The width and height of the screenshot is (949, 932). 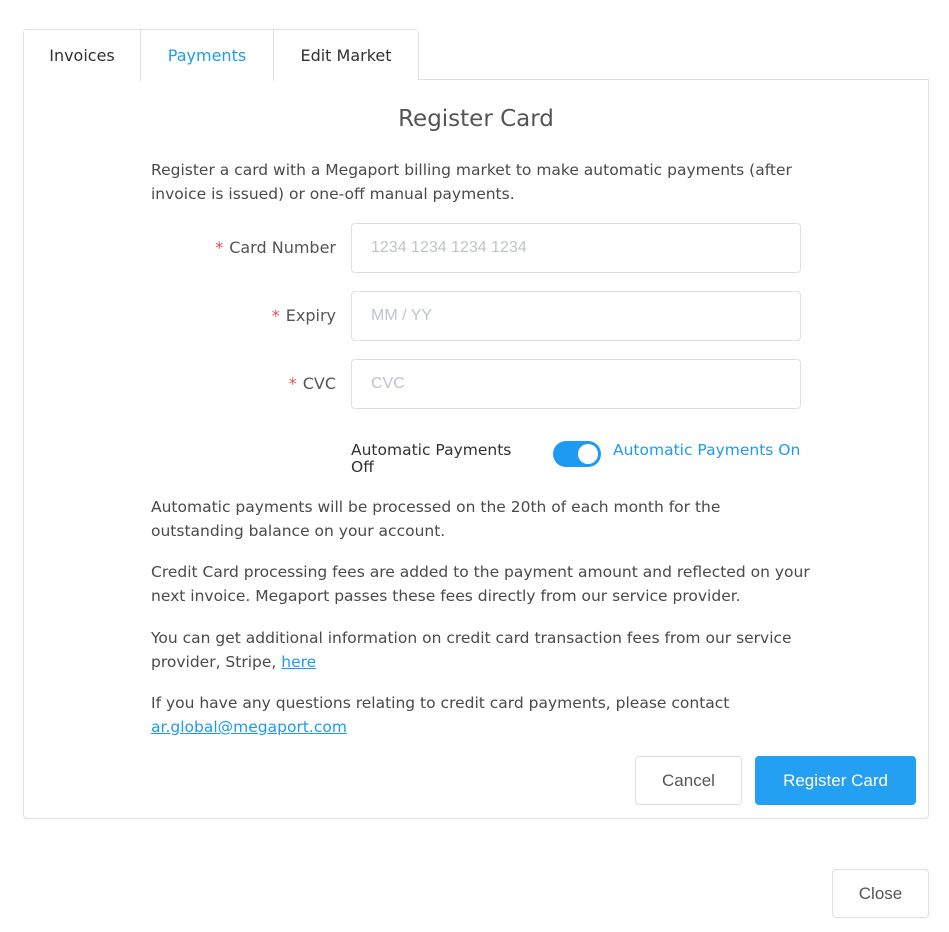 What do you see at coordinates (576, 384) in the screenshot?
I see `cvc-input` at bounding box center [576, 384].